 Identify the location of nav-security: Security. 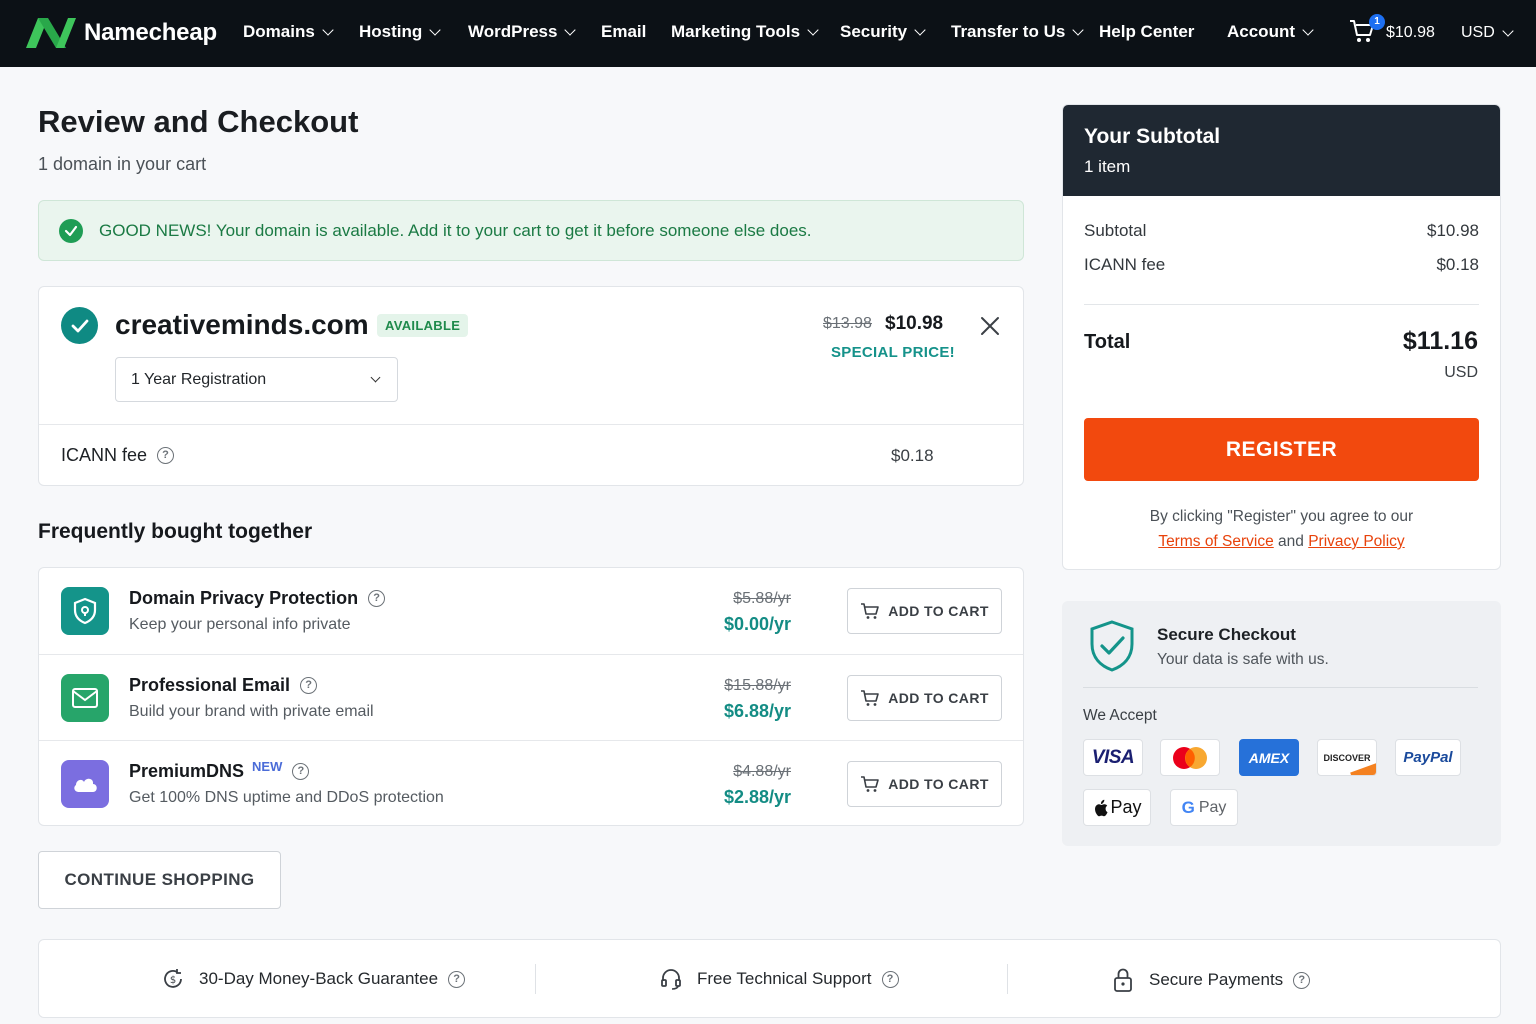
(883, 32).